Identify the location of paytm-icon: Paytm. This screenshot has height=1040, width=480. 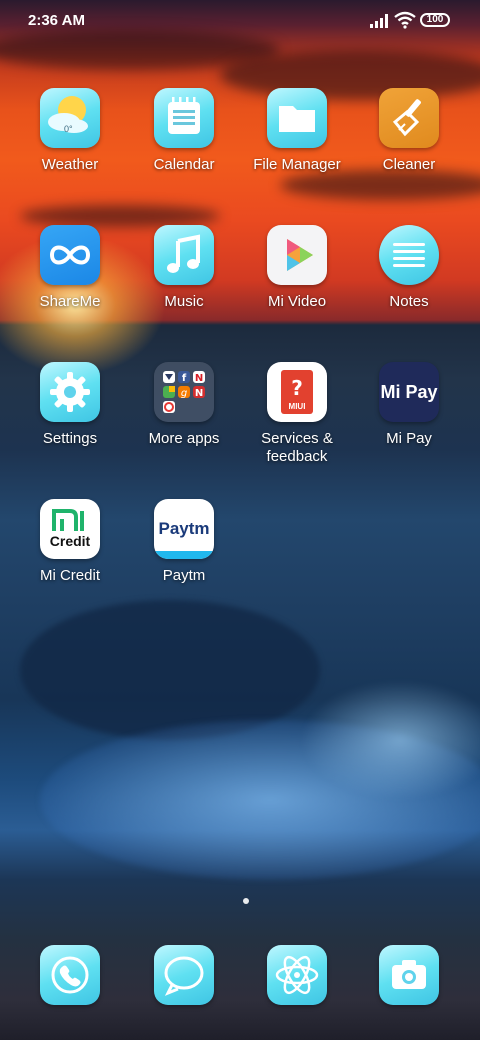
(184, 529).